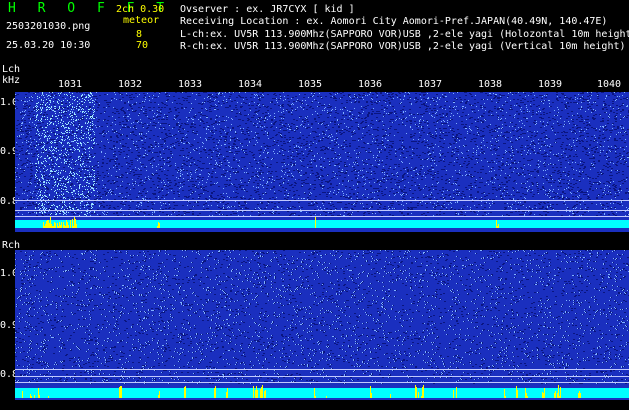 The height and width of the screenshot is (410, 629). What do you see at coordinates (11, 80) in the screenshot?
I see `lch-unit-label: kHz` at bounding box center [11, 80].